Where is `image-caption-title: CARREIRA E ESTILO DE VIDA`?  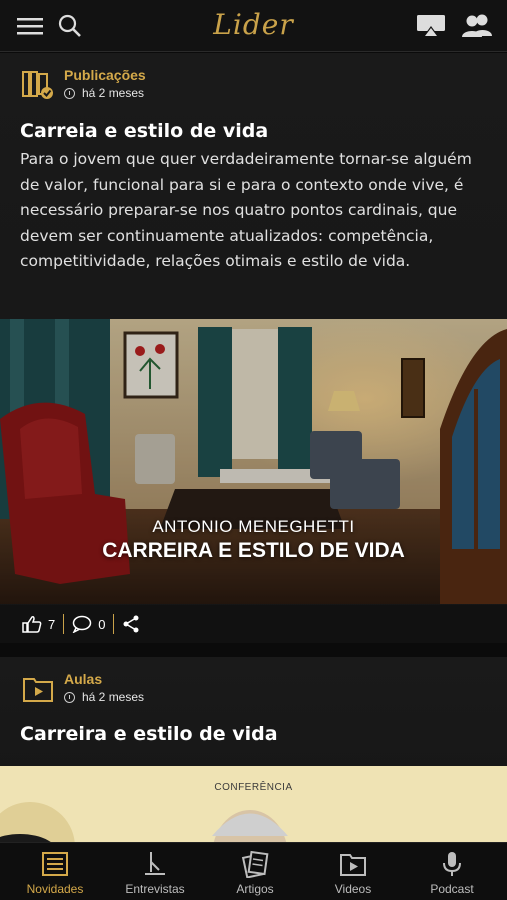 image-caption-title: CARREIRA E ESTILO DE VIDA is located at coordinates (253, 550).